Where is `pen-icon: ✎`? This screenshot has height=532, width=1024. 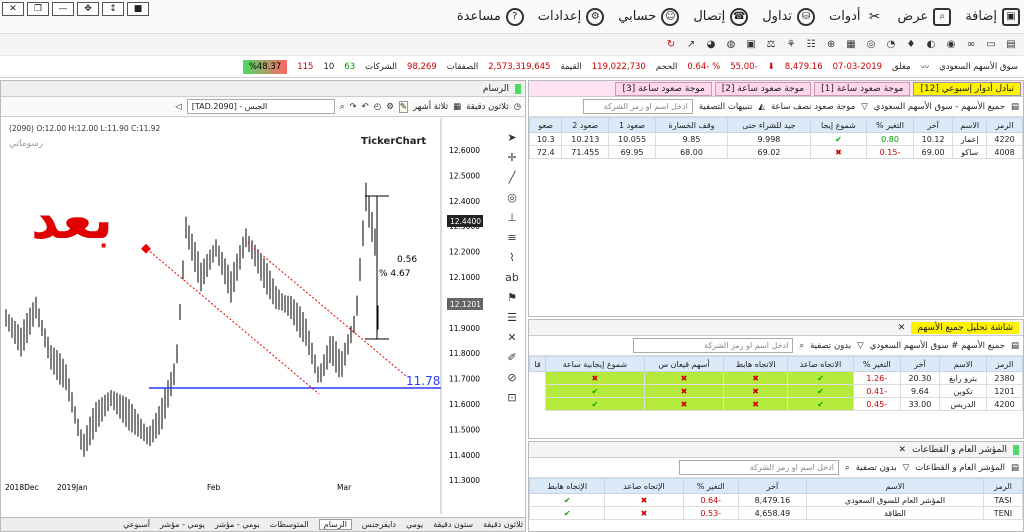 pen-icon: ✎ is located at coordinates (403, 106).